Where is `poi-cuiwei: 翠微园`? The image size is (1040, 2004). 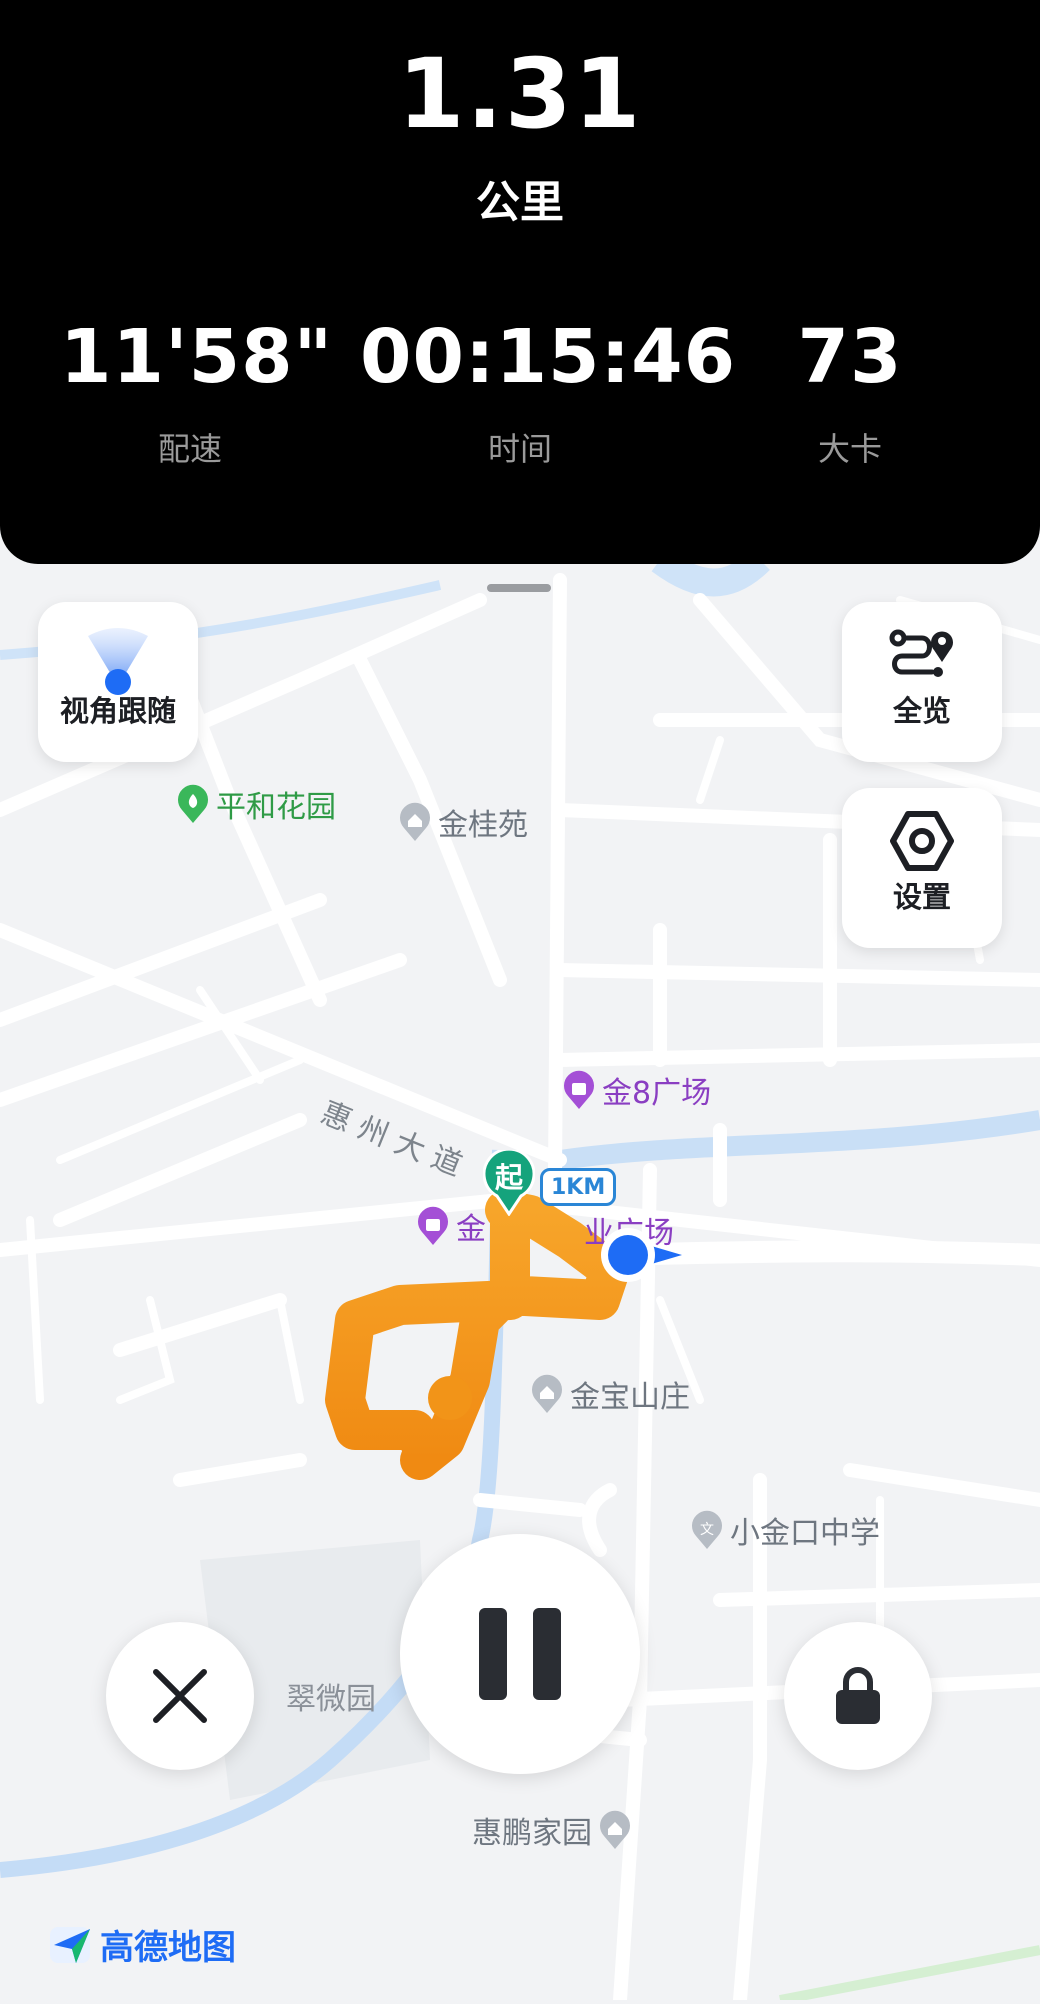
poi-cuiwei: 翠微园 is located at coordinates (331, 1696).